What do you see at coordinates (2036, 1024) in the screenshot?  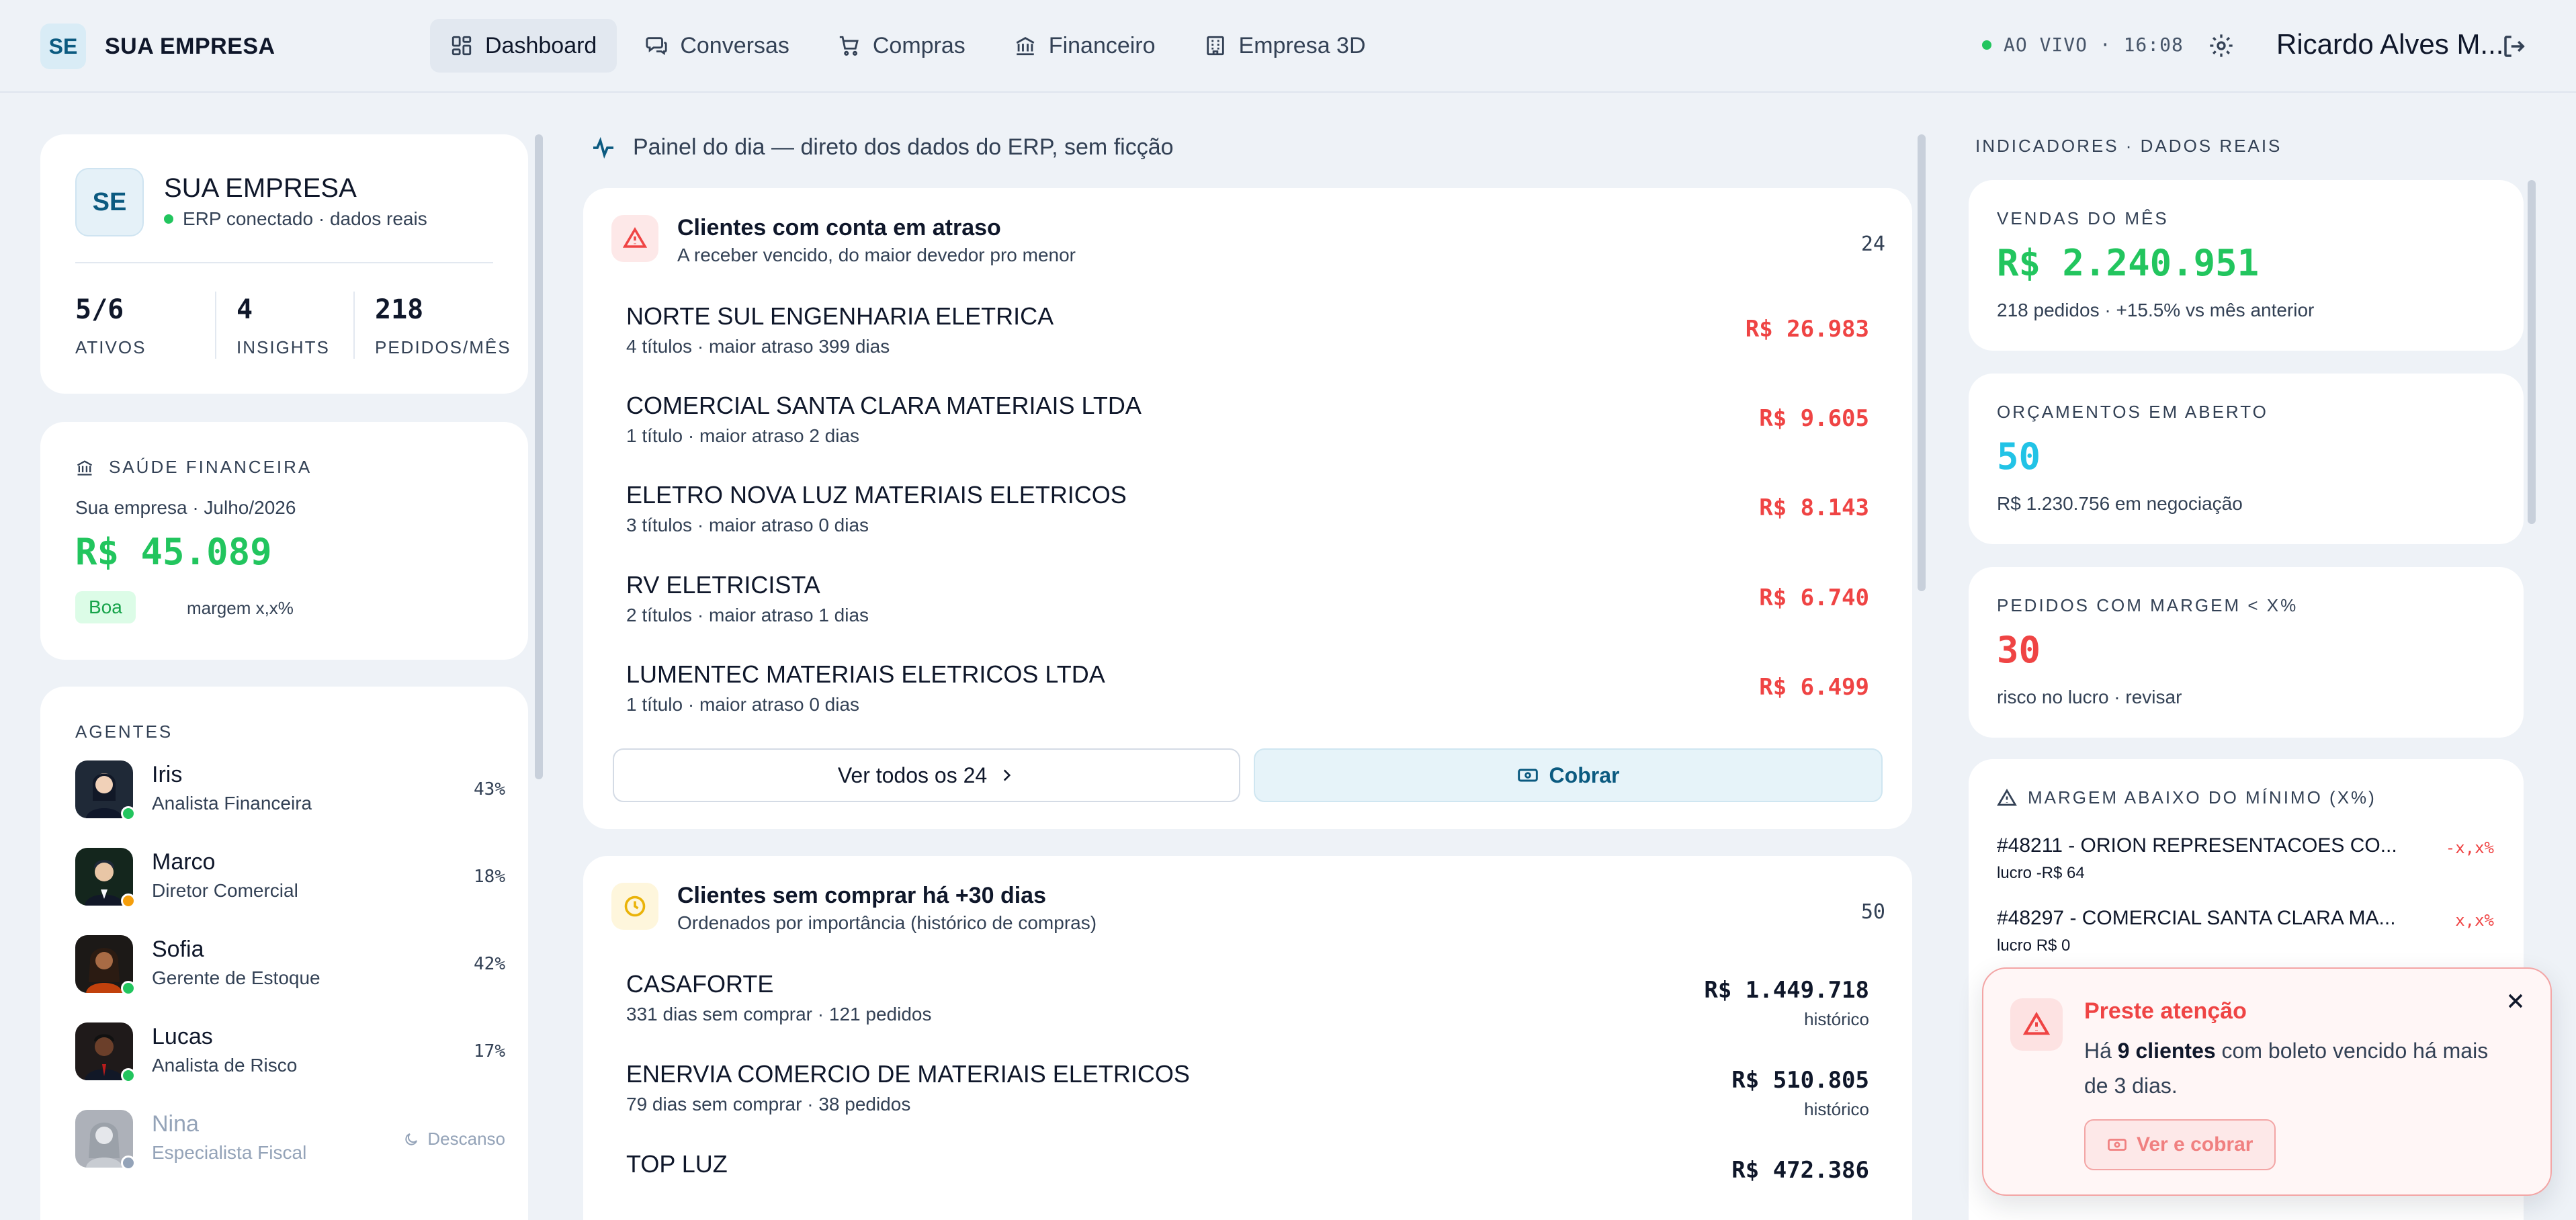 I see `toast-icon-box` at bounding box center [2036, 1024].